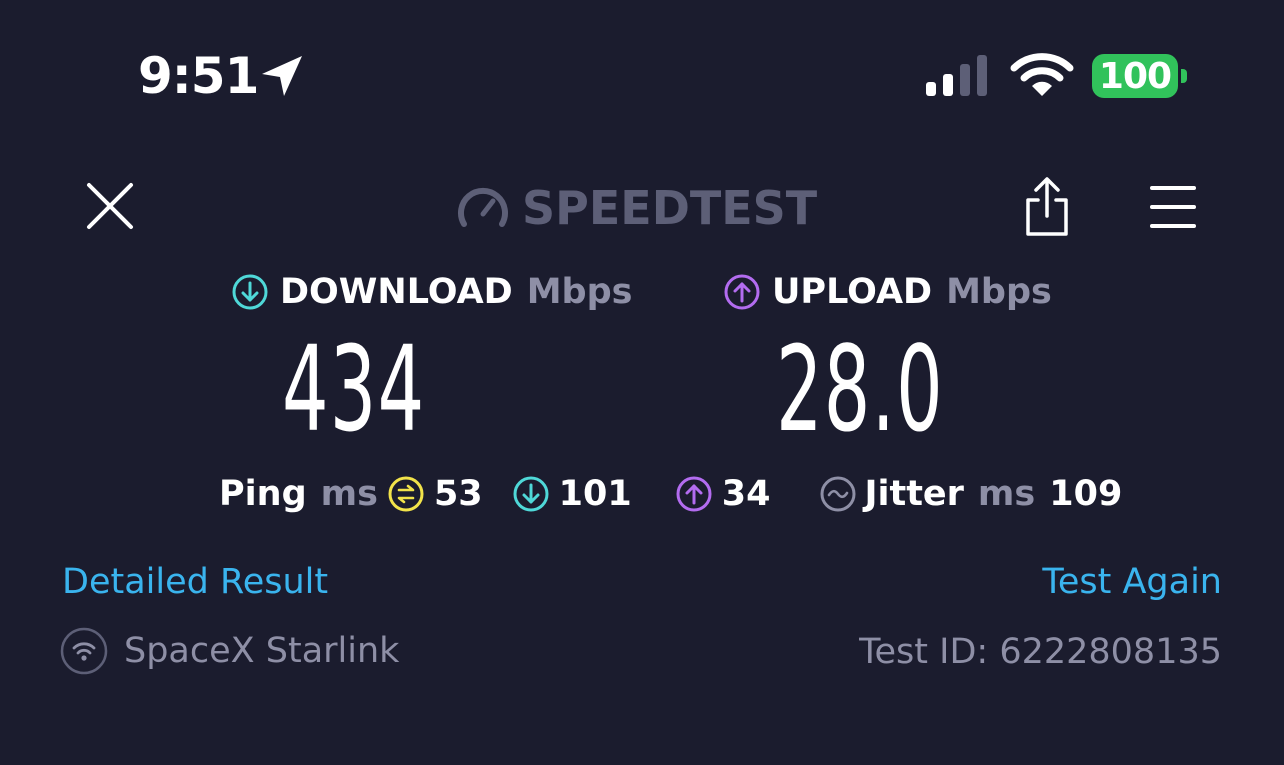 The image size is (1284, 765). I want to click on test-again-link: Test Again, so click(1132, 582).